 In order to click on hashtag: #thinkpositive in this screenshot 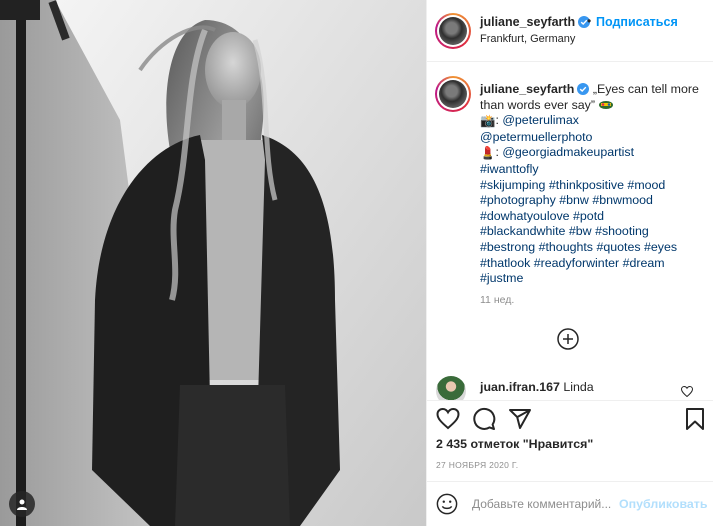, I will do `click(586, 185)`.